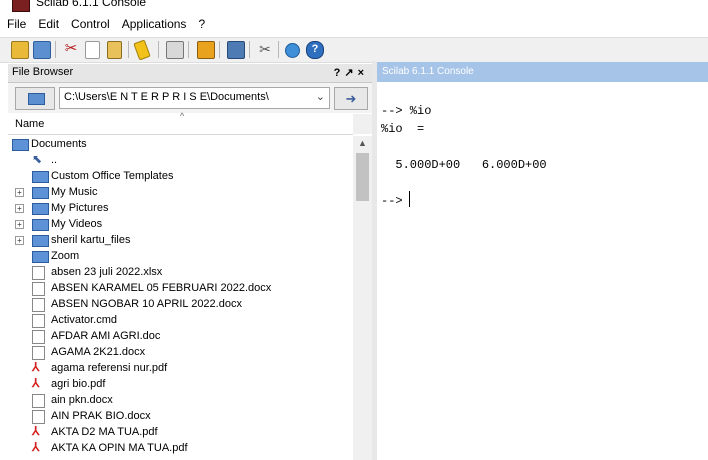 The height and width of the screenshot is (460, 708). I want to click on window-title-bar: Scilab 6.1.1 Console, so click(354, 6).